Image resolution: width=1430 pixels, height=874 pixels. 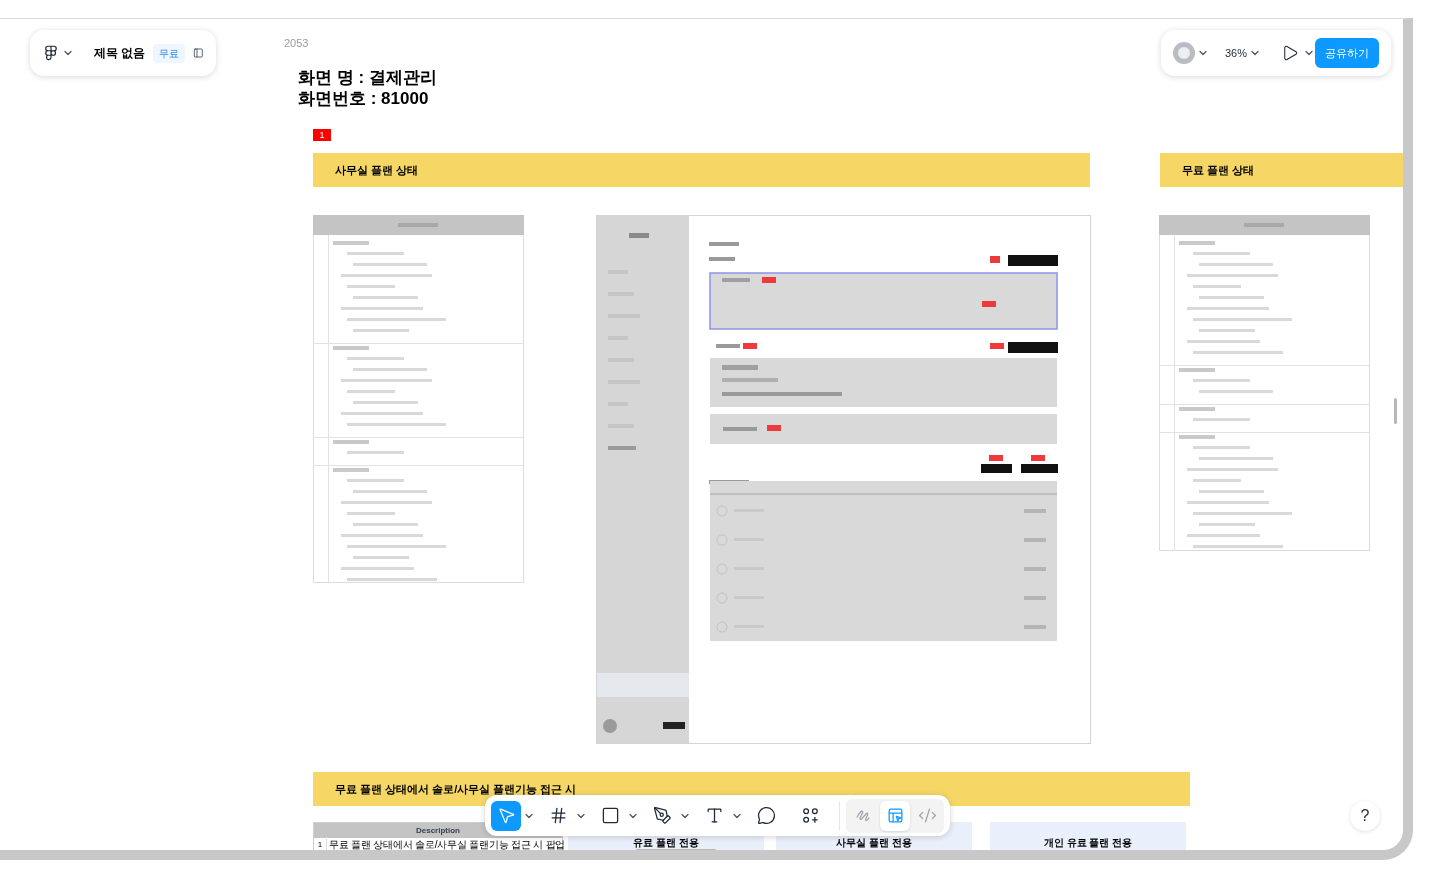 I want to click on speech-bubble-icon, so click(x=766, y=815).